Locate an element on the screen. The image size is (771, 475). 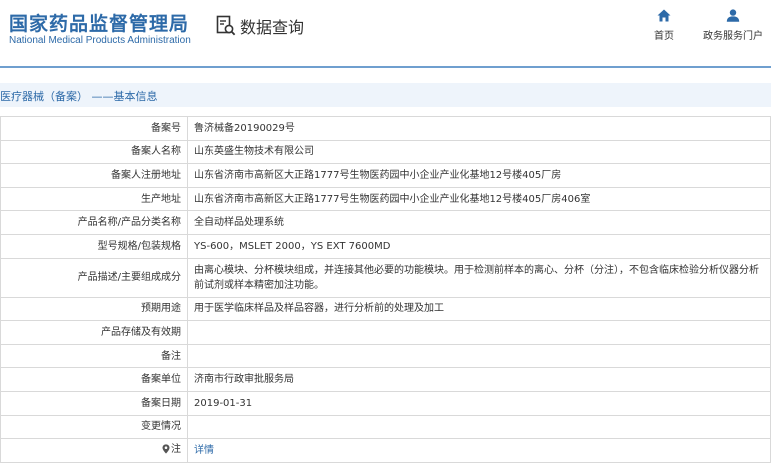
field-value: 济南市行政审批服务局 is located at coordinates (479, 379).